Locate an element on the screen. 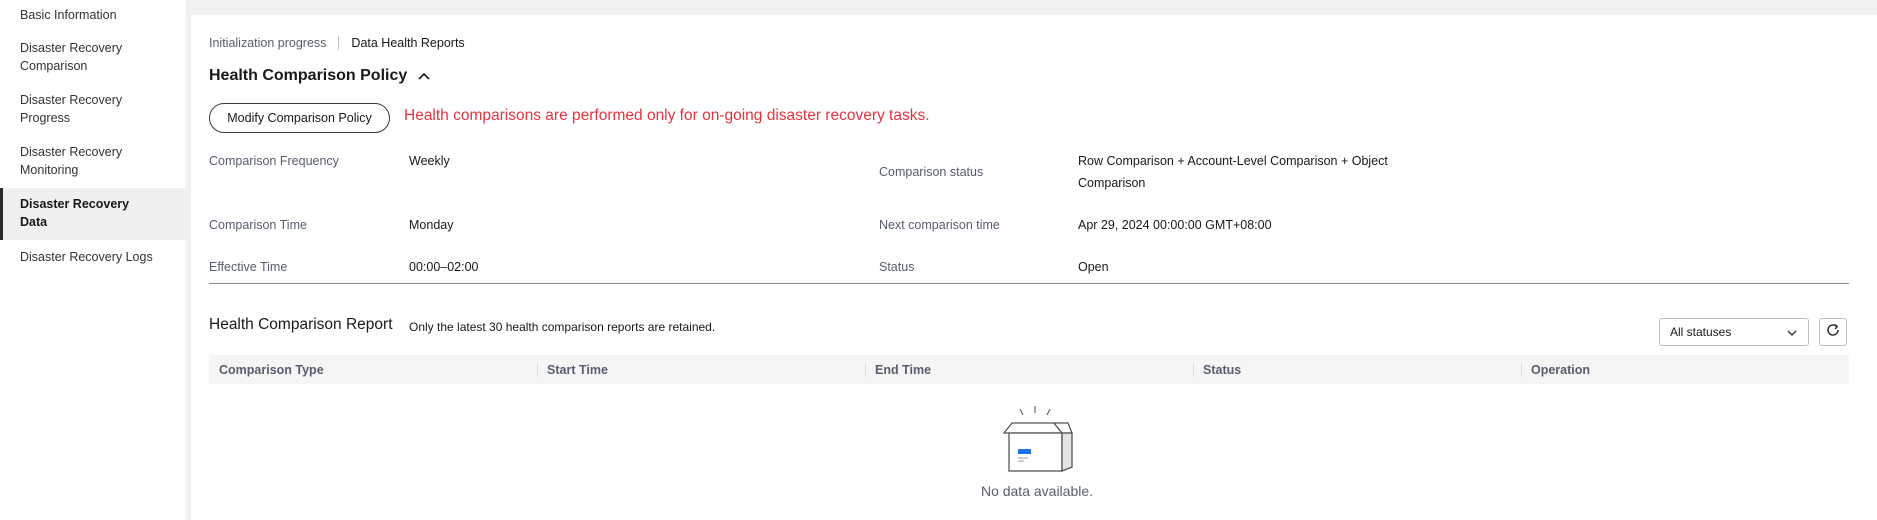 This screenshot has width=1877, height=520. sidebar-item-label: Disaster Recovery Logs is located at coordinates (86, 257).